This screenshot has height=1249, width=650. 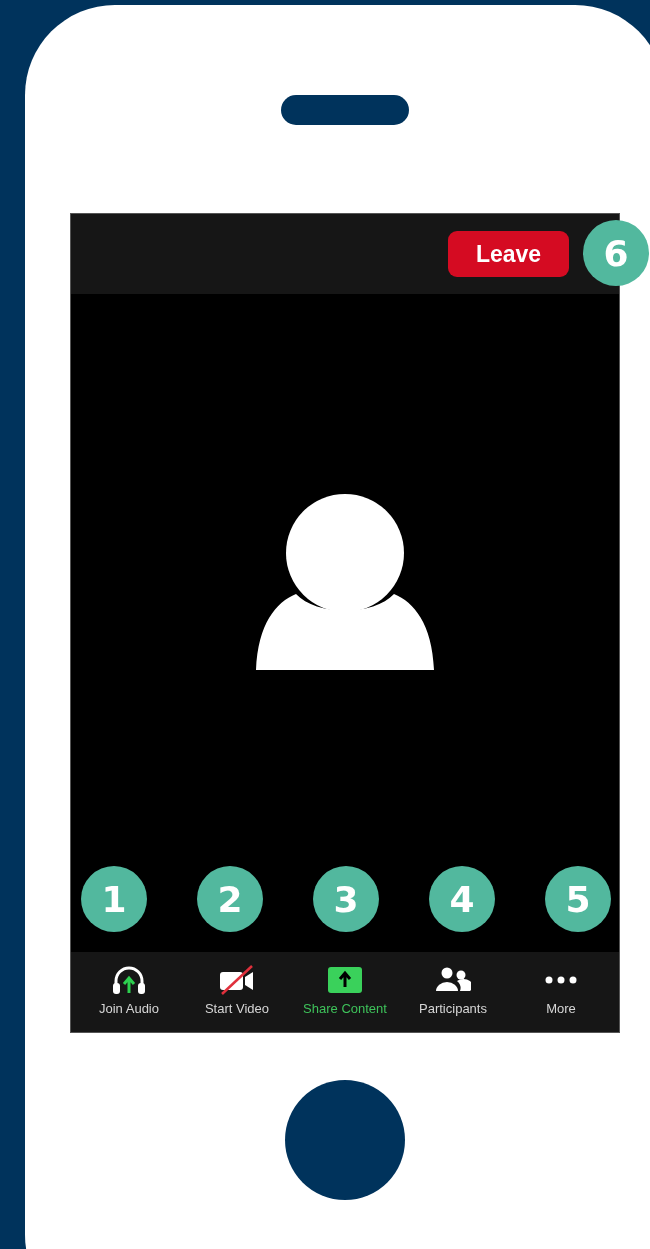 I want to click on toolbar-button: More, so click(x=561, y=992).